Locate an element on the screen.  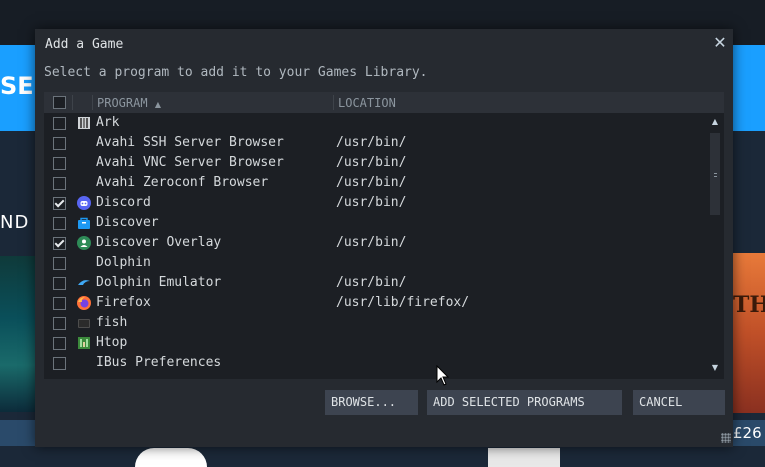
list-item: Discord/usr/bin/ is located at coordinates (375, 203).